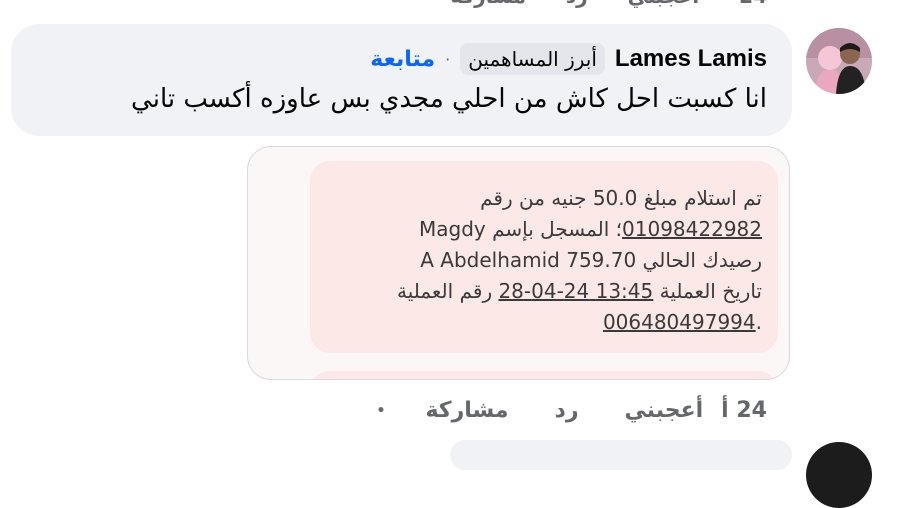 The image size is (913, 508). What do you see at coordinates (691, 59) in the screenshot?
I see `author-name: Lames Lamis` at bounding box center [691, 59].